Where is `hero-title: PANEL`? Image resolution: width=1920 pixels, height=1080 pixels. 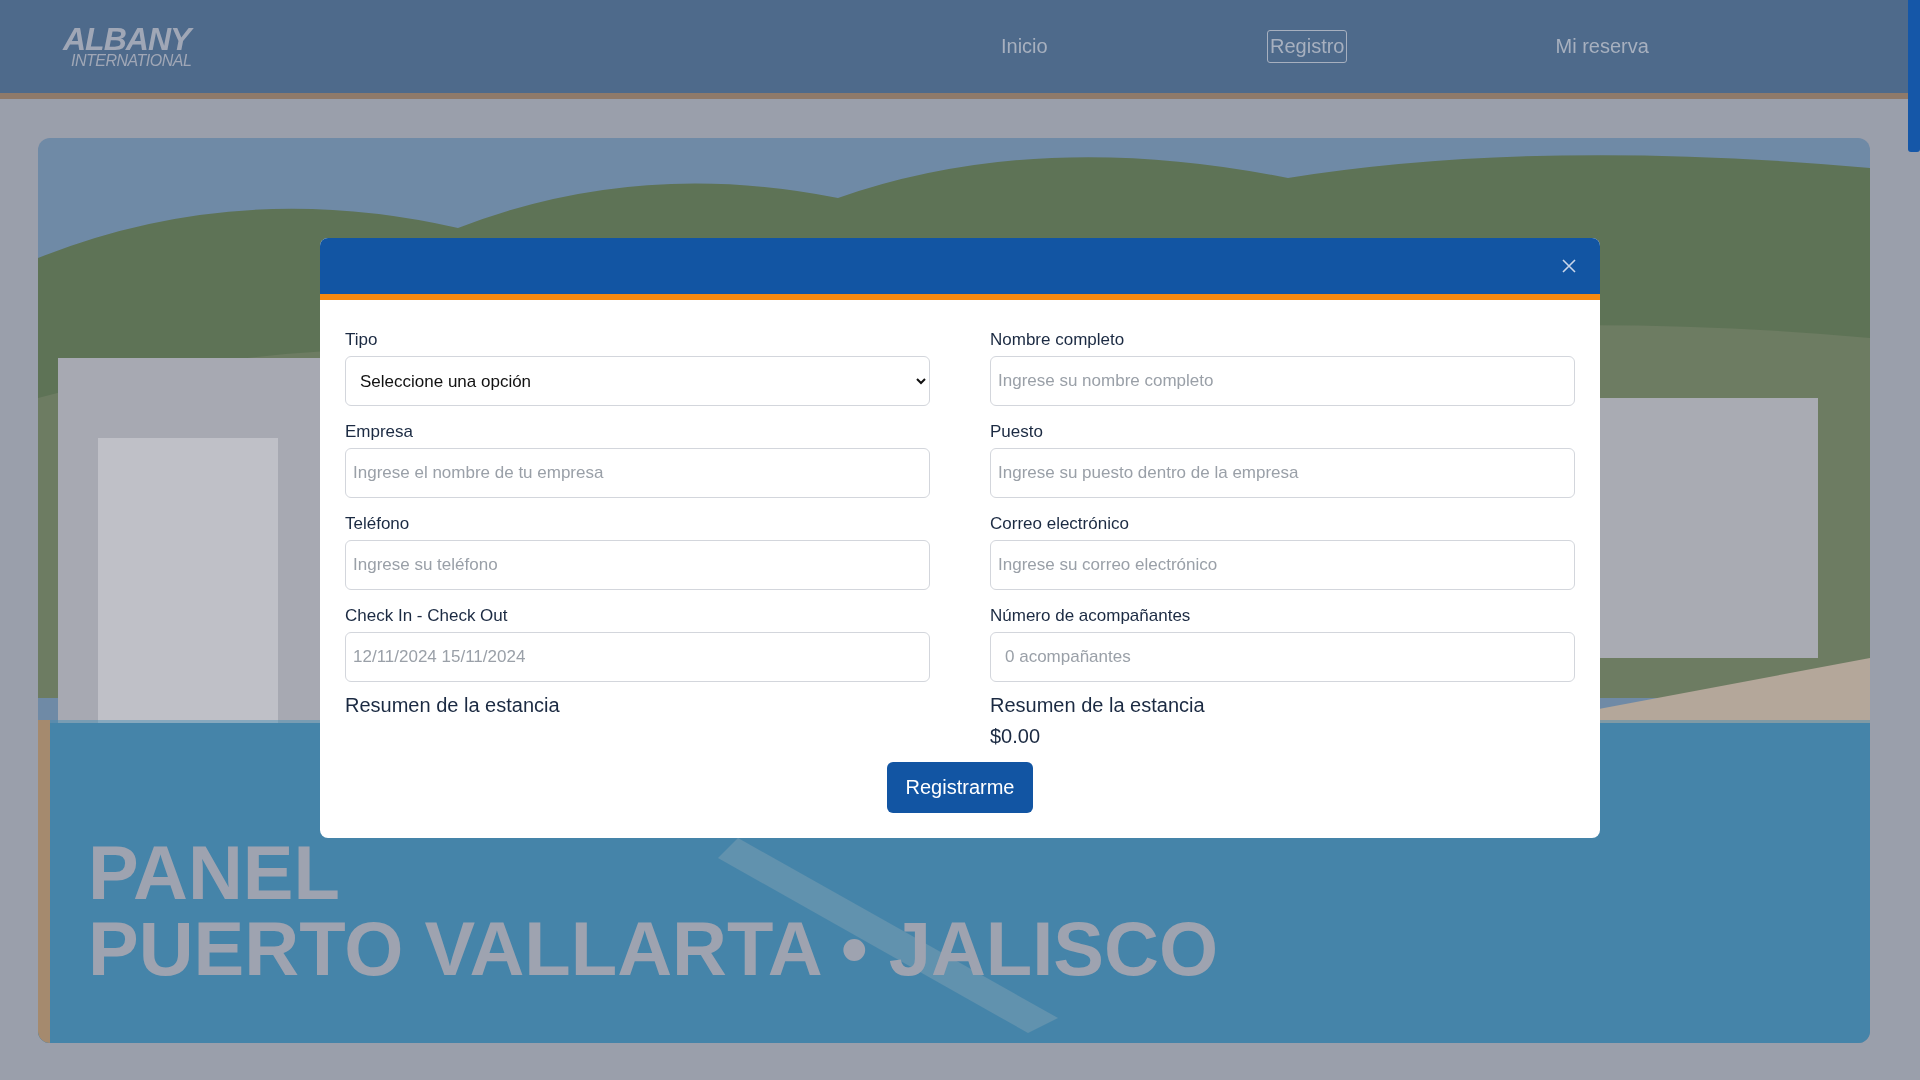
hero-title: PANEL is located at coordinates (214, 873).